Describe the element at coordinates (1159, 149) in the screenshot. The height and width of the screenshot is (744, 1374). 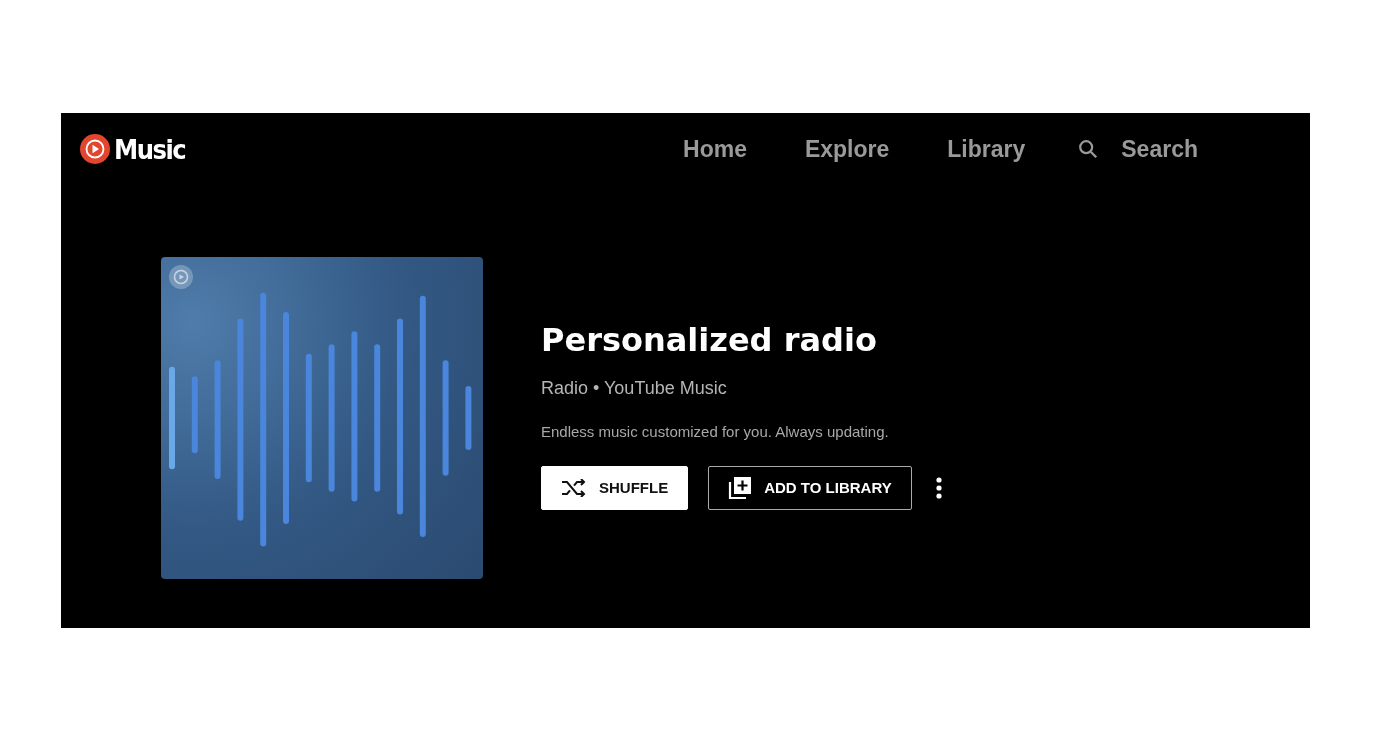
I see `search-link: Search` at that location.